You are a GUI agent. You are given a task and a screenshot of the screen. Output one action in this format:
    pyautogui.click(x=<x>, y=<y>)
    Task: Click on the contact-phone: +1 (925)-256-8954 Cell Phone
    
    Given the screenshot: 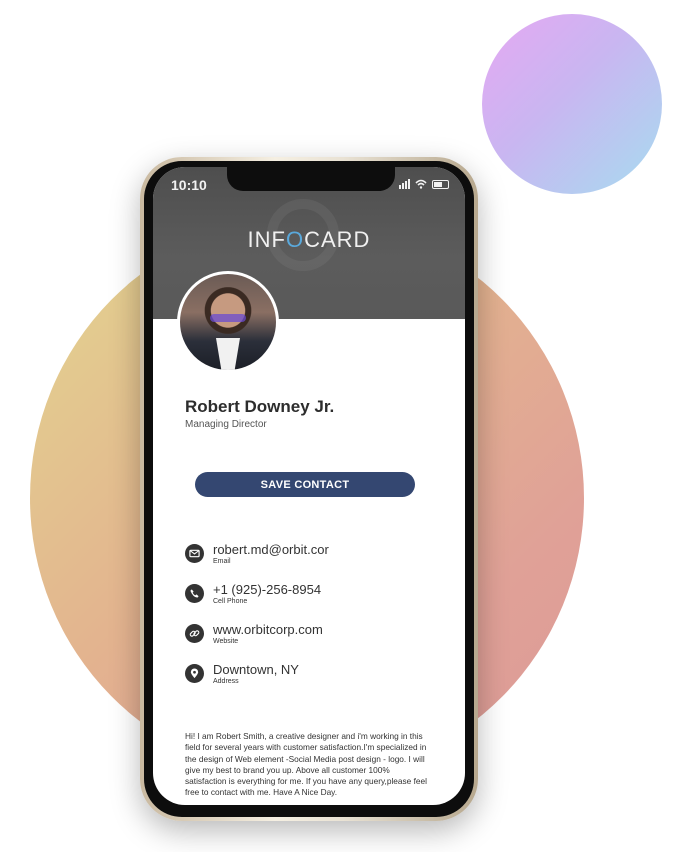 What is the action you would take?
    pyautogui.click(x=253, y=594)
    